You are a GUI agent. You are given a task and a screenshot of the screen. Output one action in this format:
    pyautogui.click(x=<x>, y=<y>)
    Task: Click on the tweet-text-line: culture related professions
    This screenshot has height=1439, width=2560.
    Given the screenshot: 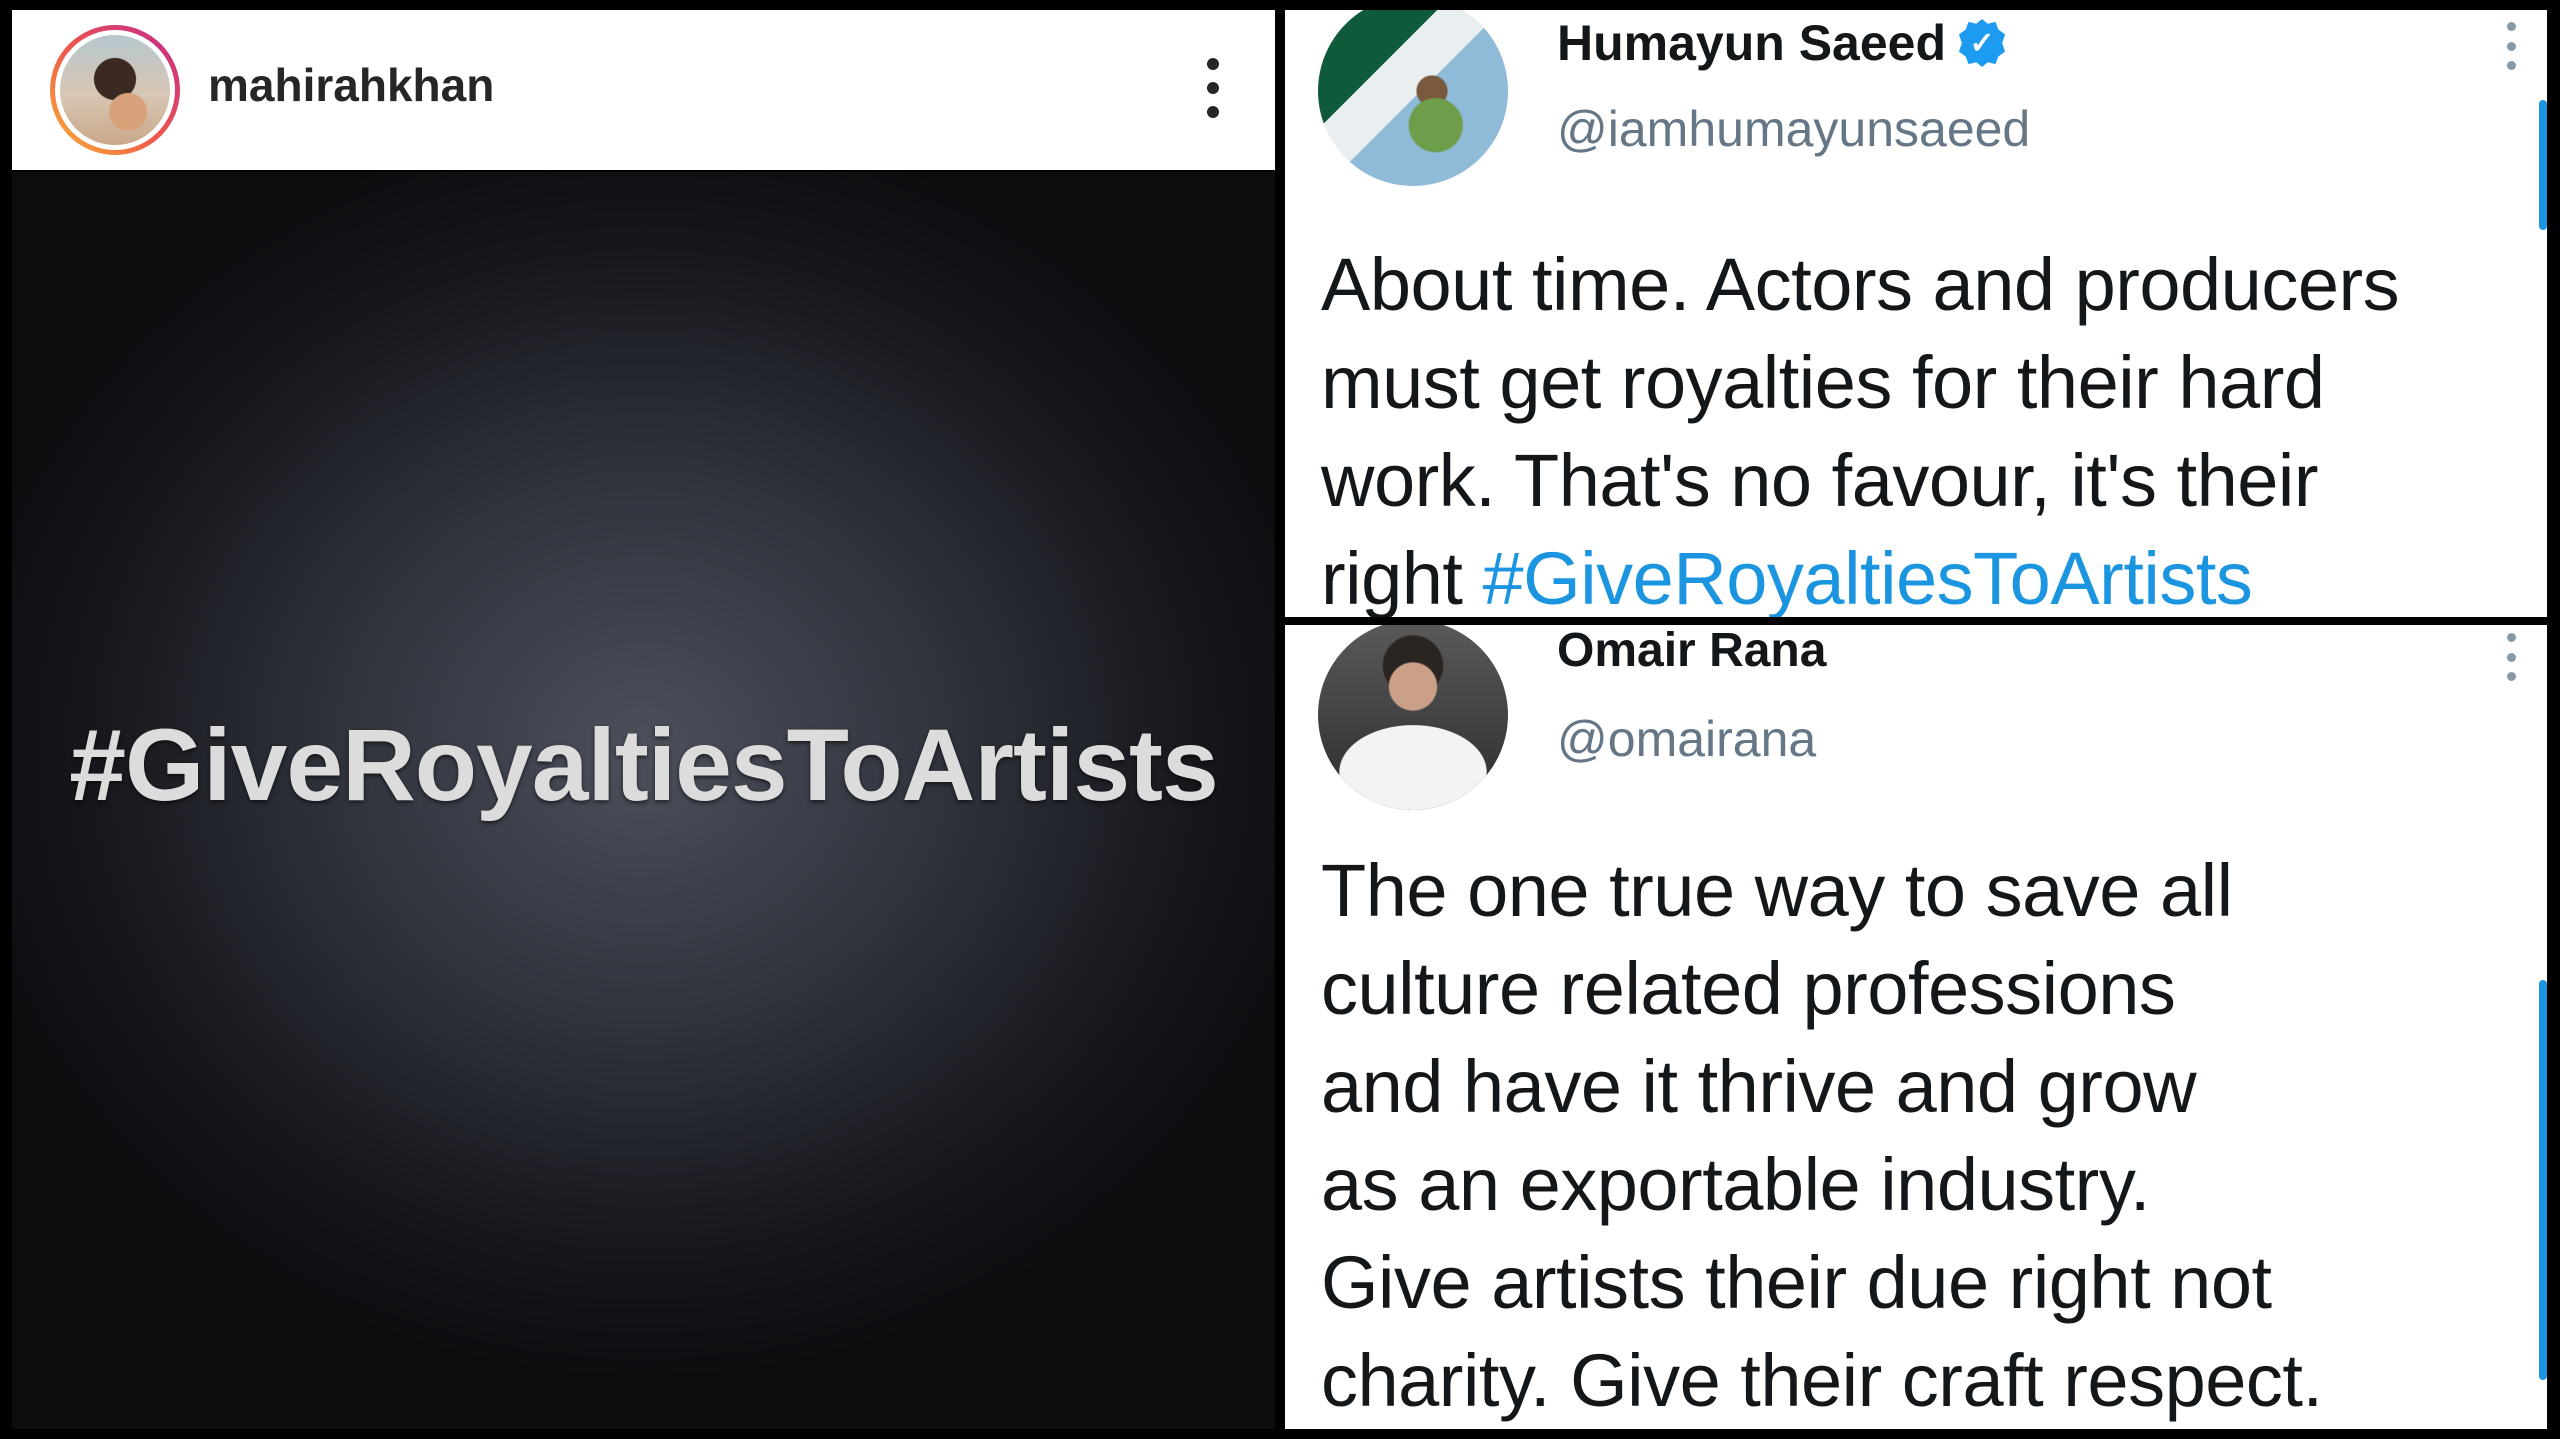 What is the action you would take?
    pyautogui.click(x=1748, y=988)
    